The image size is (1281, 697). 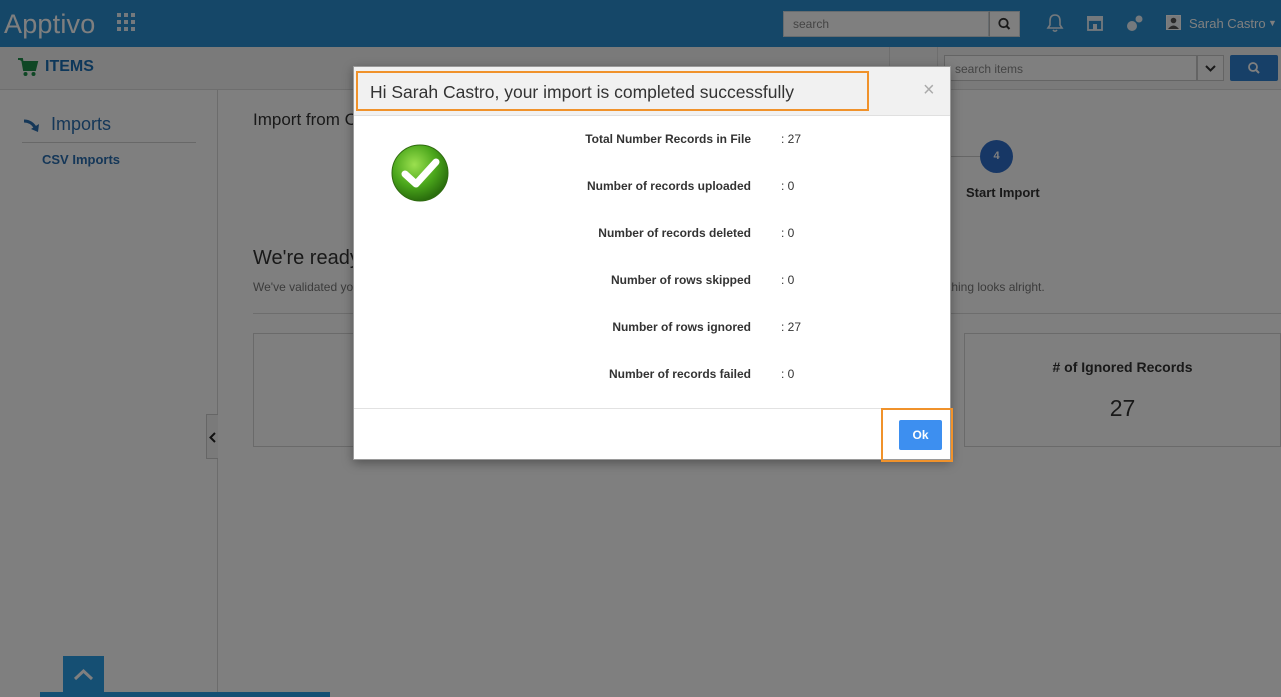 What do you see at coordinates (668, 186) in the screenshot?
I see `stat-label: Number of records uploaded` at bounding box center [668, 186].